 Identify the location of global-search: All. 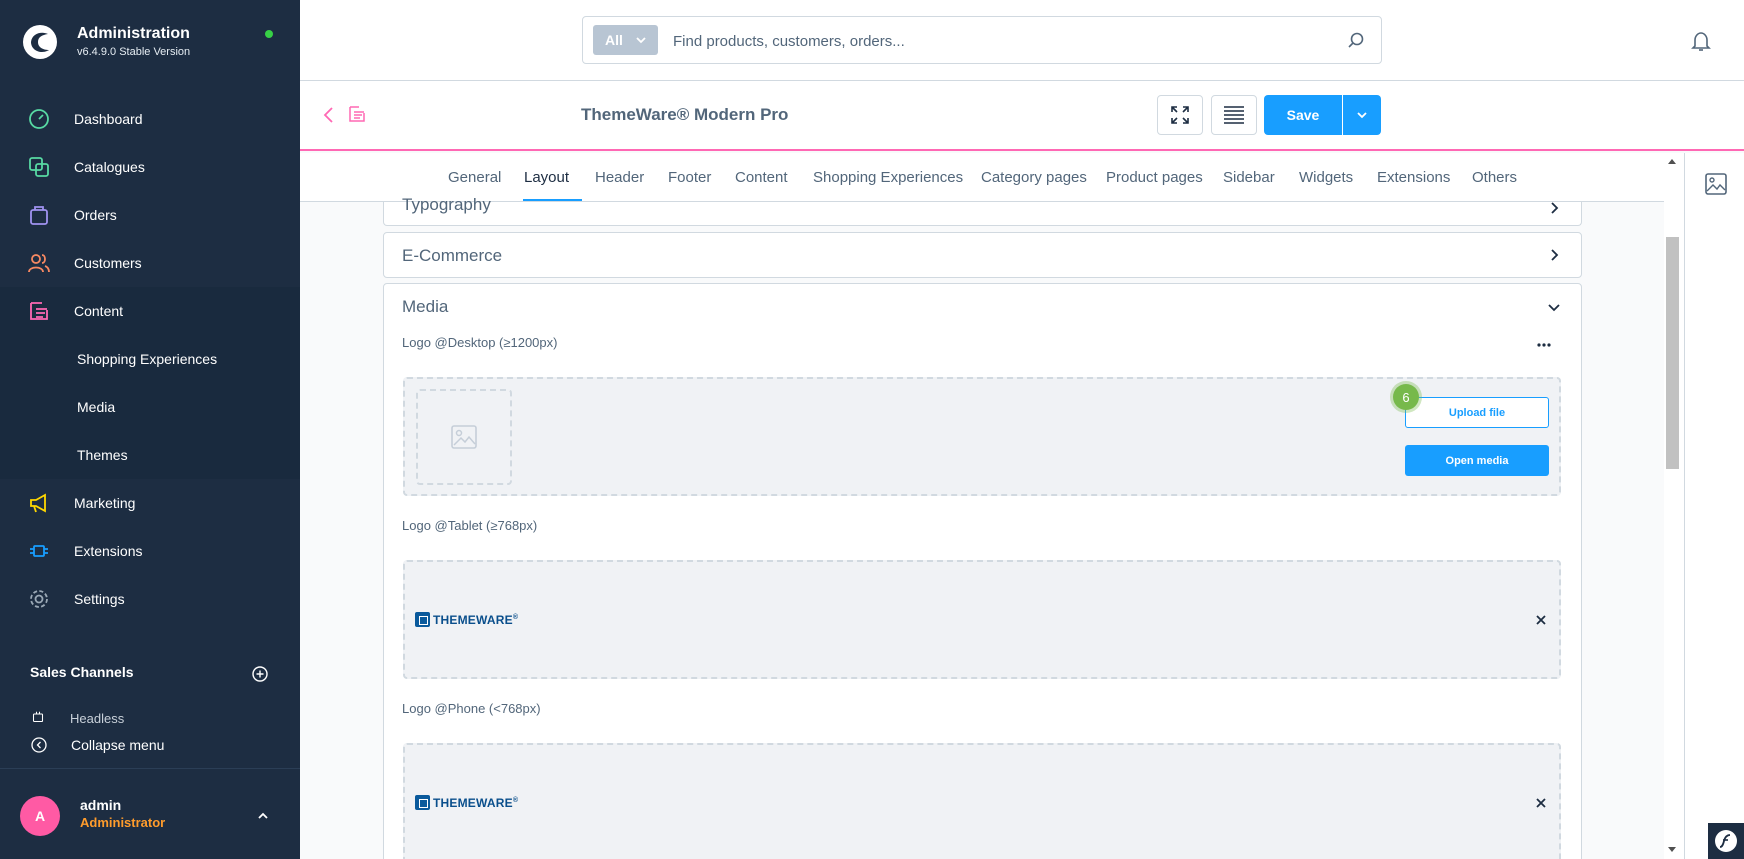
(982, 40).